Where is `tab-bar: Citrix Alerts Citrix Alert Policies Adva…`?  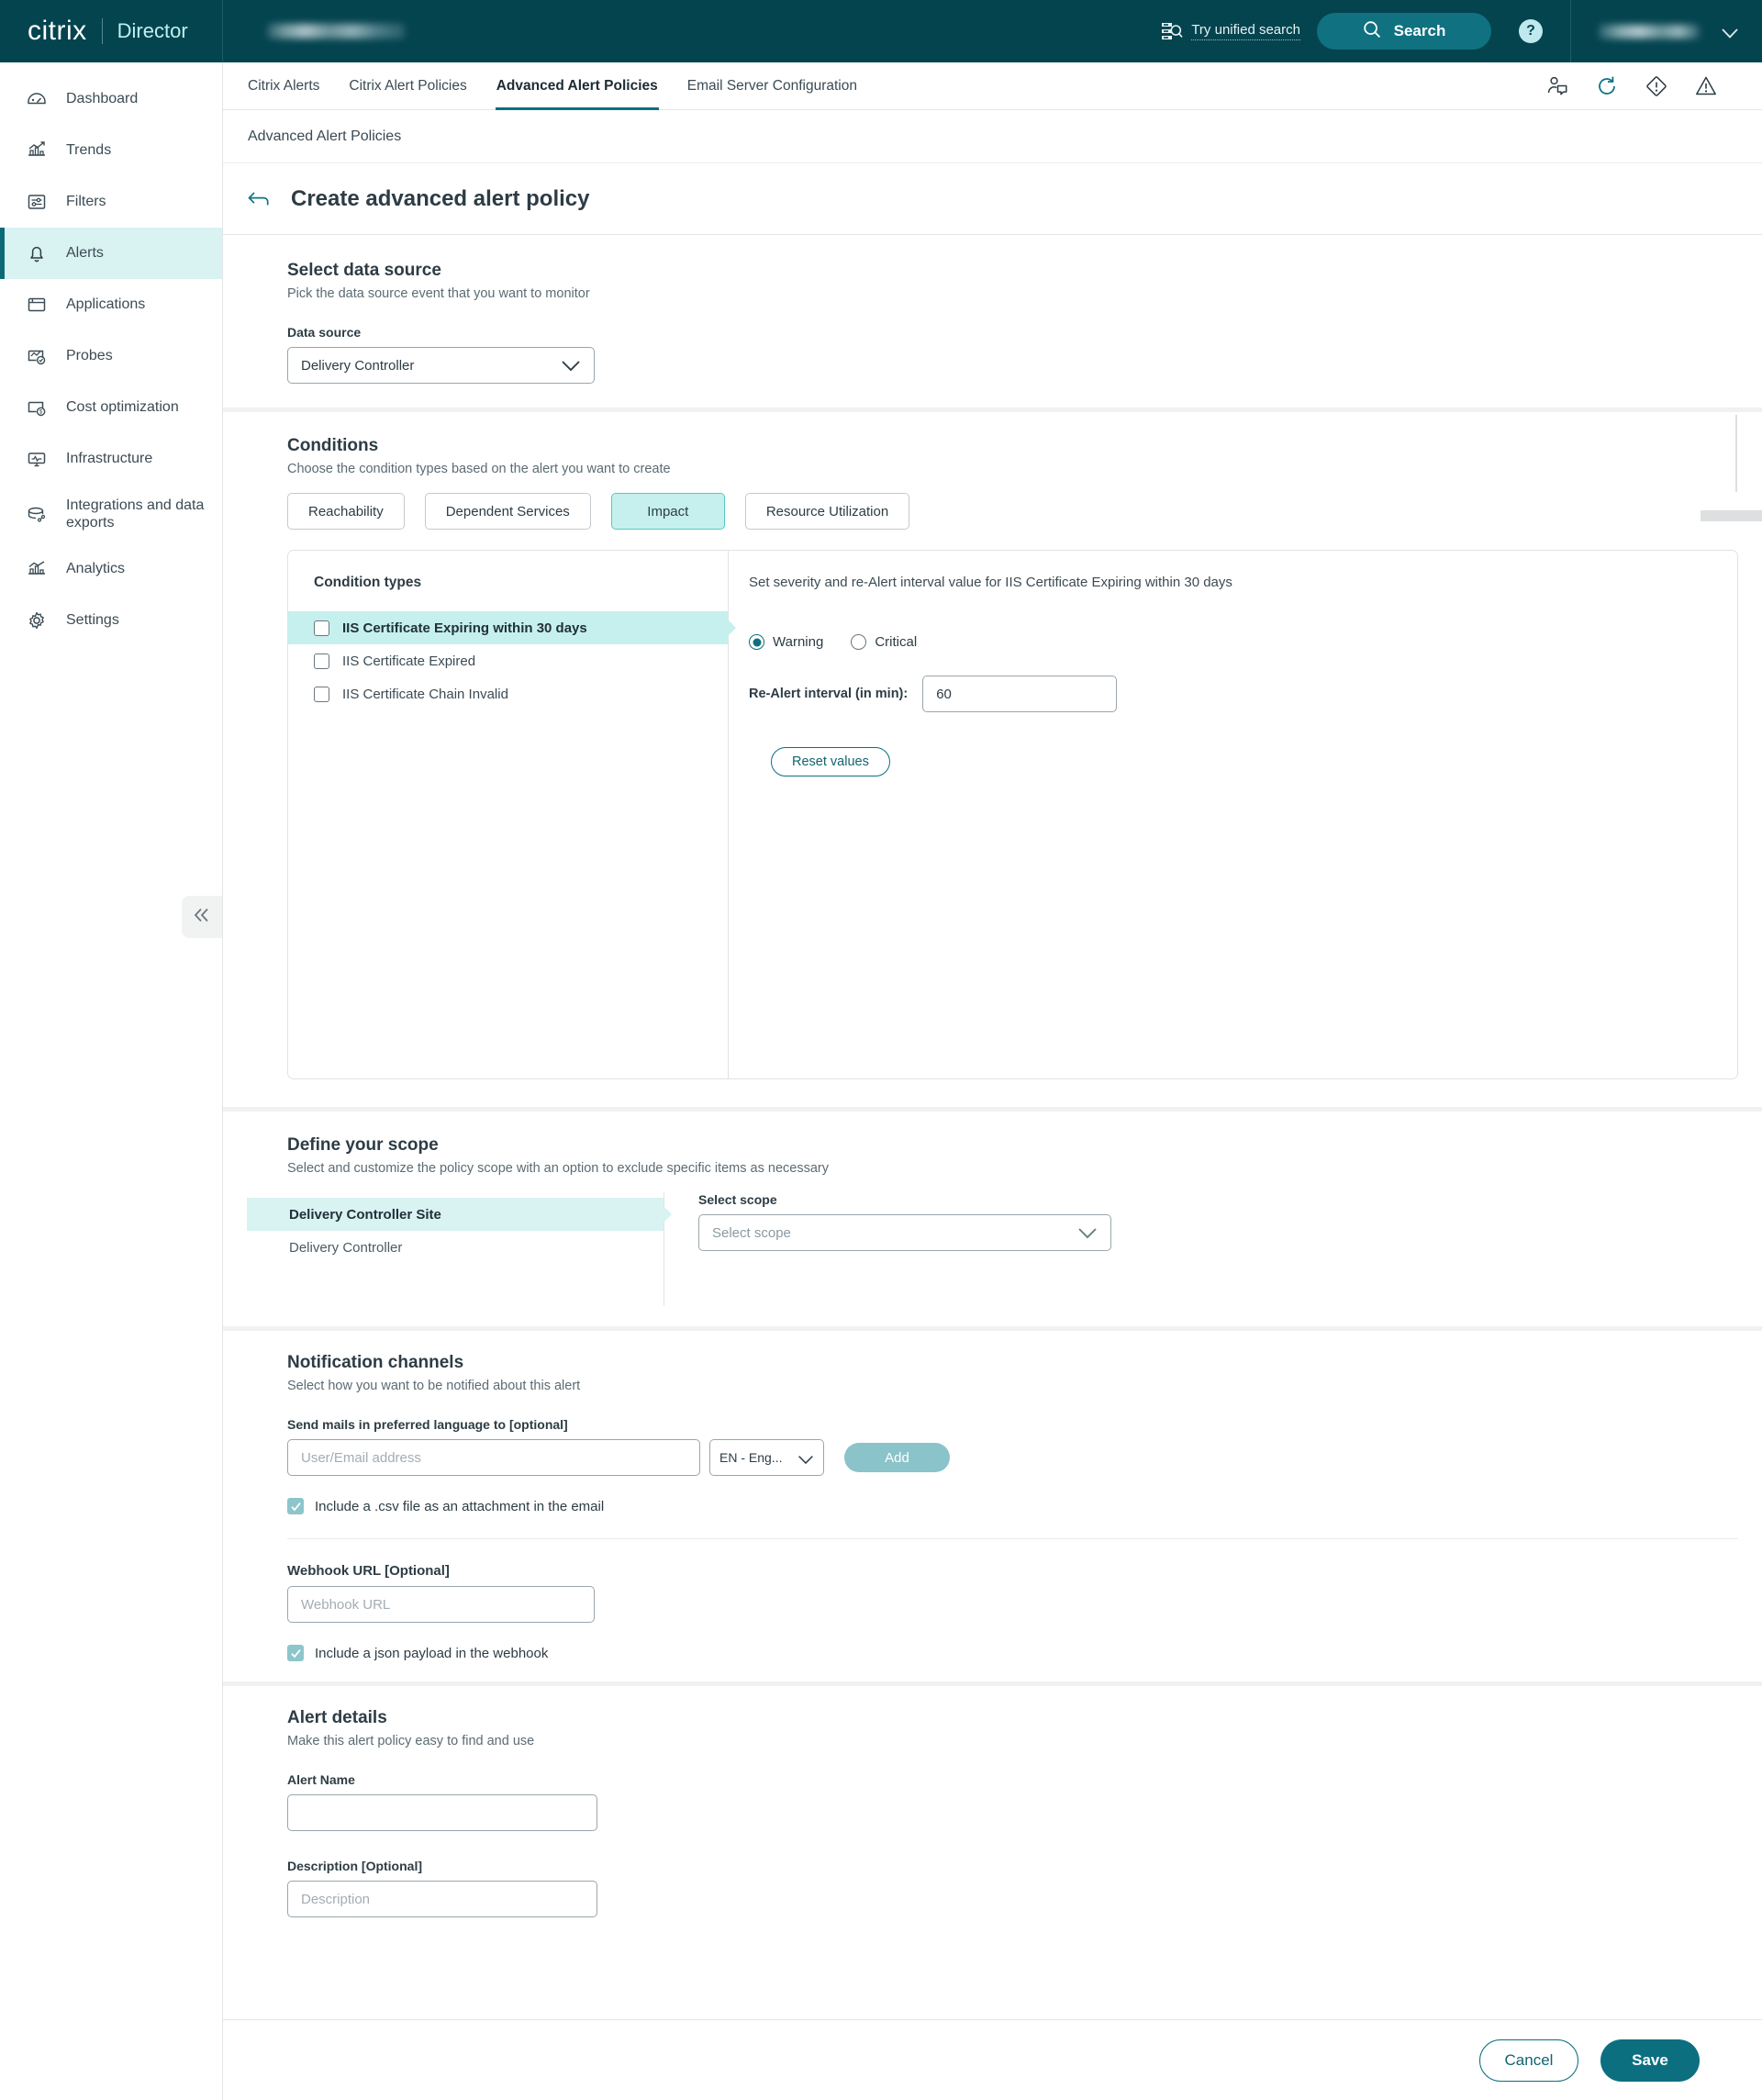
tab-bar: Citrix Alerts Citrix Alert Policies Adva… is located at coordinates (992, 86).